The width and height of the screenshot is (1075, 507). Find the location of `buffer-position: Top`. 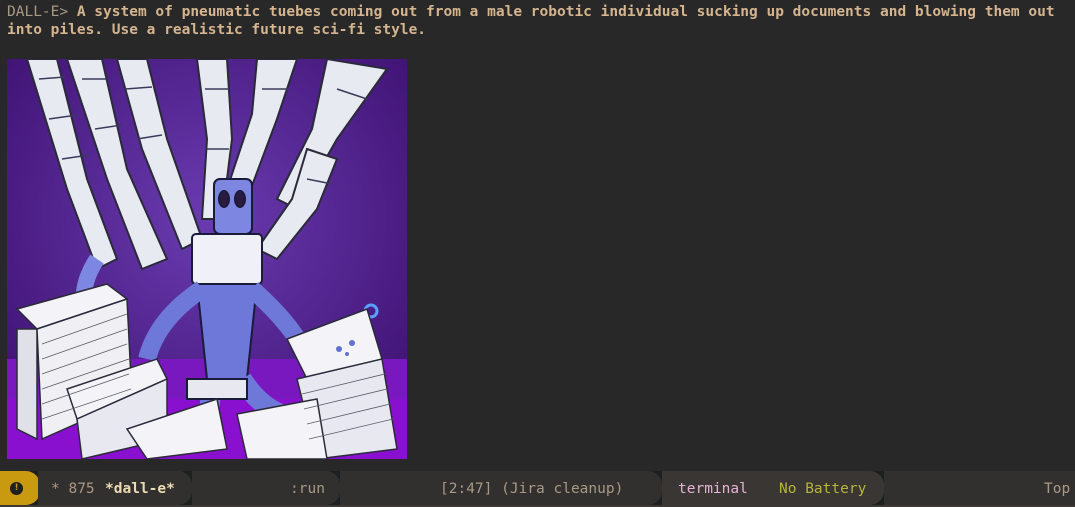

buffer-position: Top is located at coordinates (1057, 489).